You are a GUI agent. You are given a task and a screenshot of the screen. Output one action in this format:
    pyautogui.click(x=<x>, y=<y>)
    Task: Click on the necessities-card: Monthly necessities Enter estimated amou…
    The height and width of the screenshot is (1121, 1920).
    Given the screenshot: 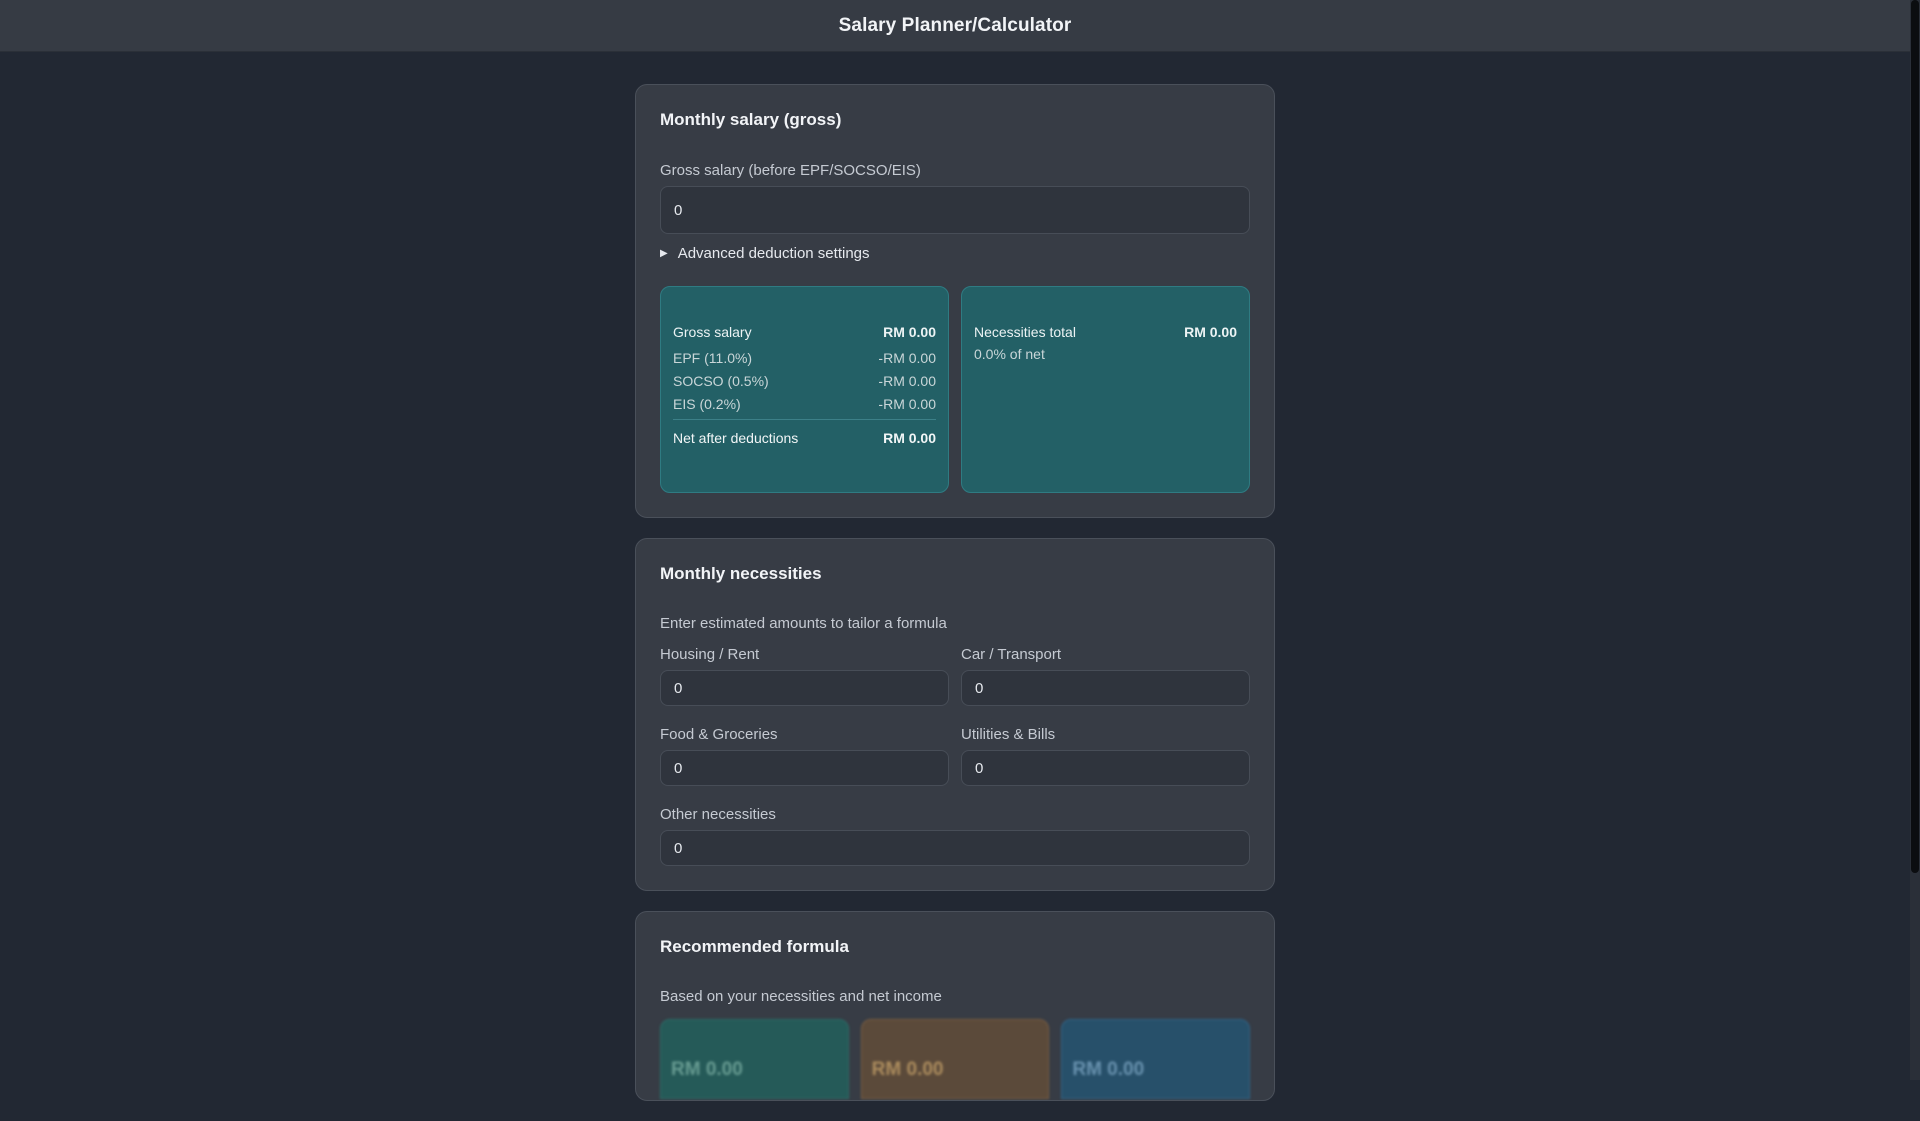 What is the action you would take?
    pyautogui.click(x=955, y=714)
    